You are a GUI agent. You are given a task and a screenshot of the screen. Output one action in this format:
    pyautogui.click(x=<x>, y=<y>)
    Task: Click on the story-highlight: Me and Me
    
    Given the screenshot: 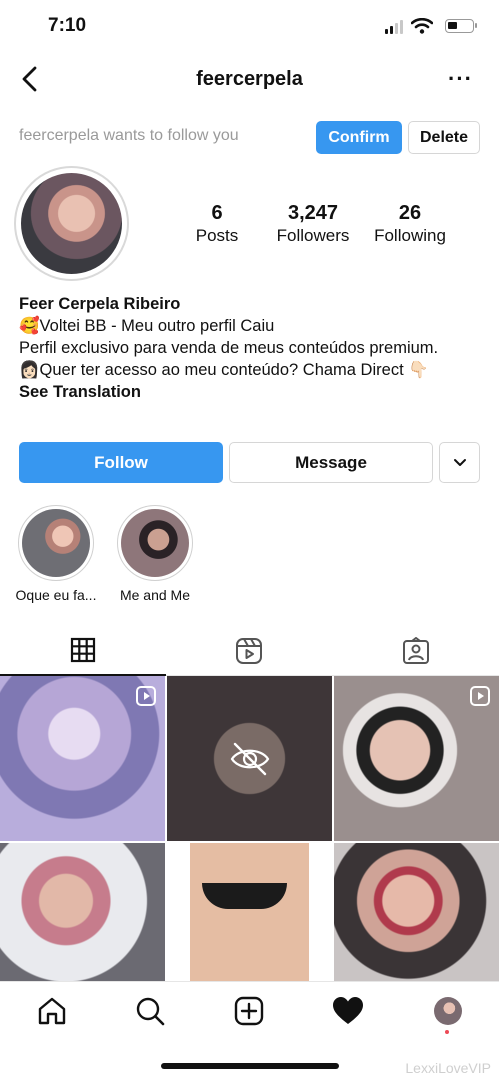 What is the action you would take?
    pyautogui.click(x=155, y=554)
    